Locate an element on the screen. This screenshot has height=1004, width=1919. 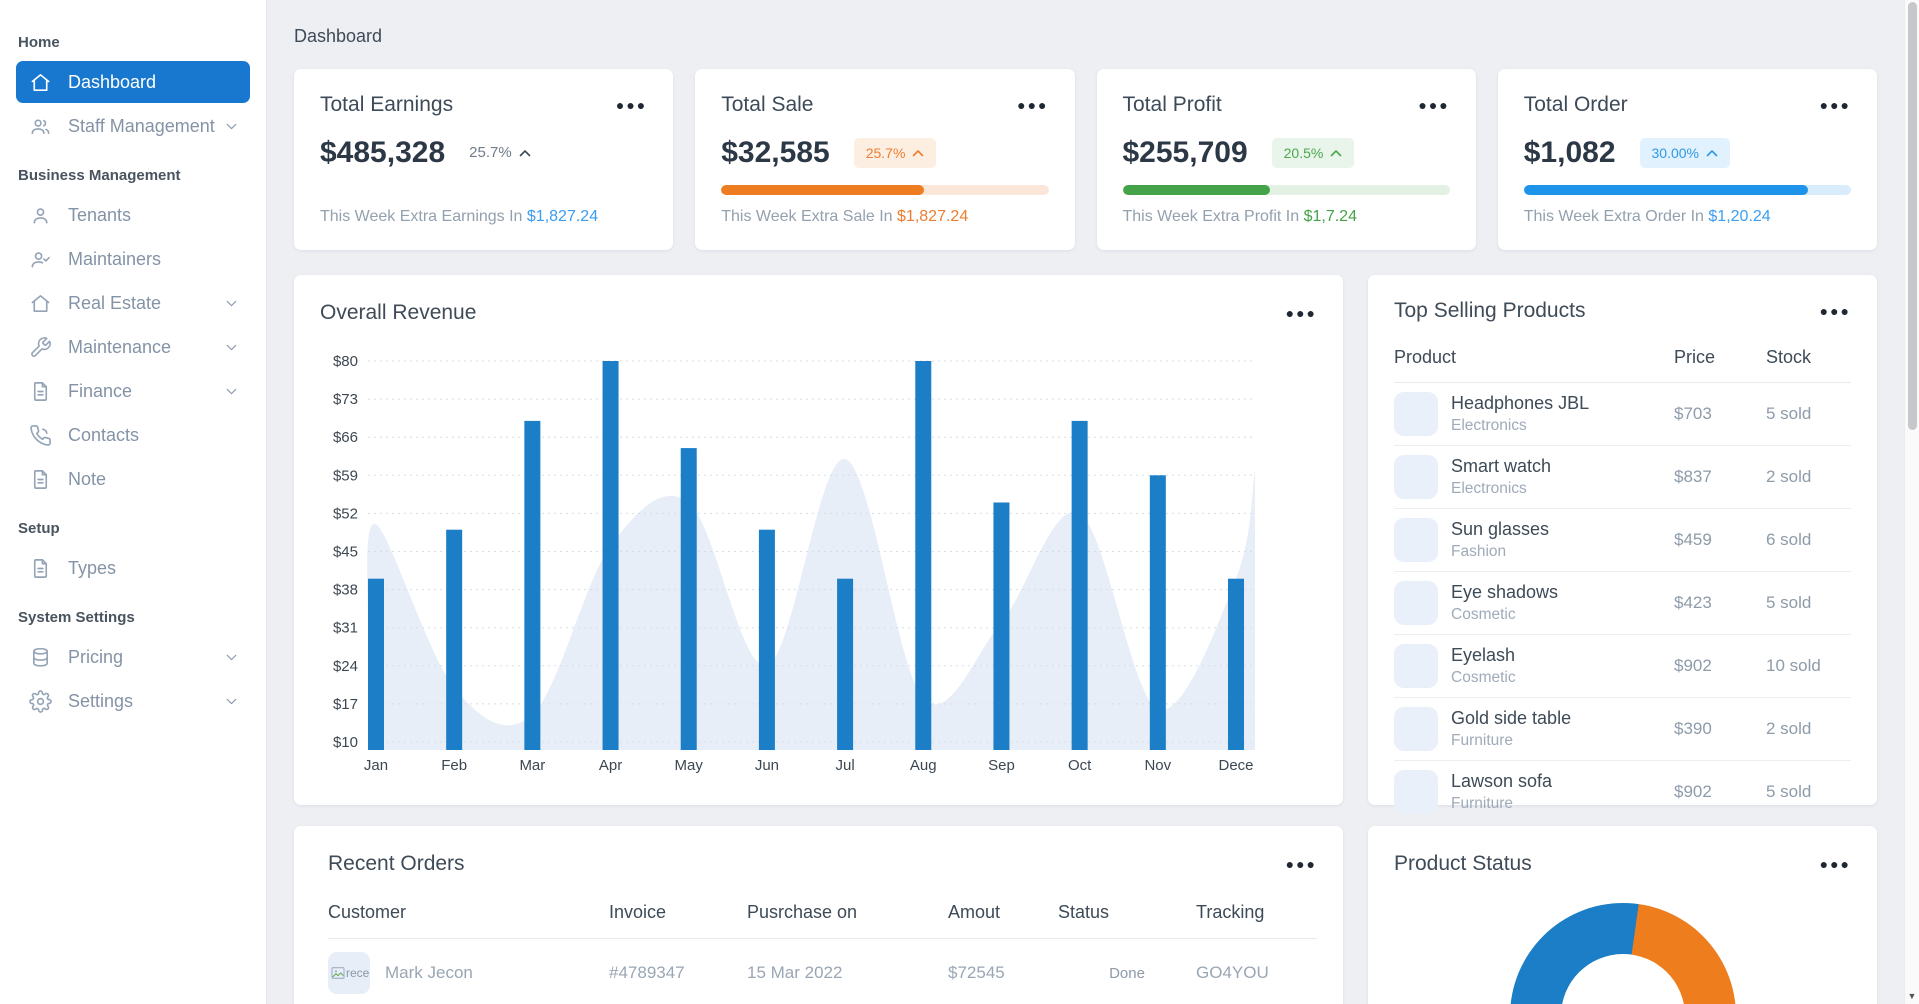
product-name: Eyelash is located at coordinates (1483, 655).